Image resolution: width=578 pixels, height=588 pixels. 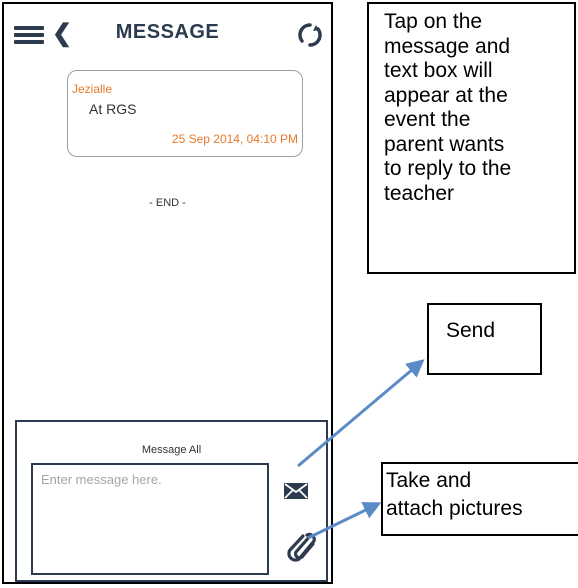 What do you see at coordinates (448, 168) in the screenshot?
I see `note-line: to reply to the` at bounding box center [448, 168].